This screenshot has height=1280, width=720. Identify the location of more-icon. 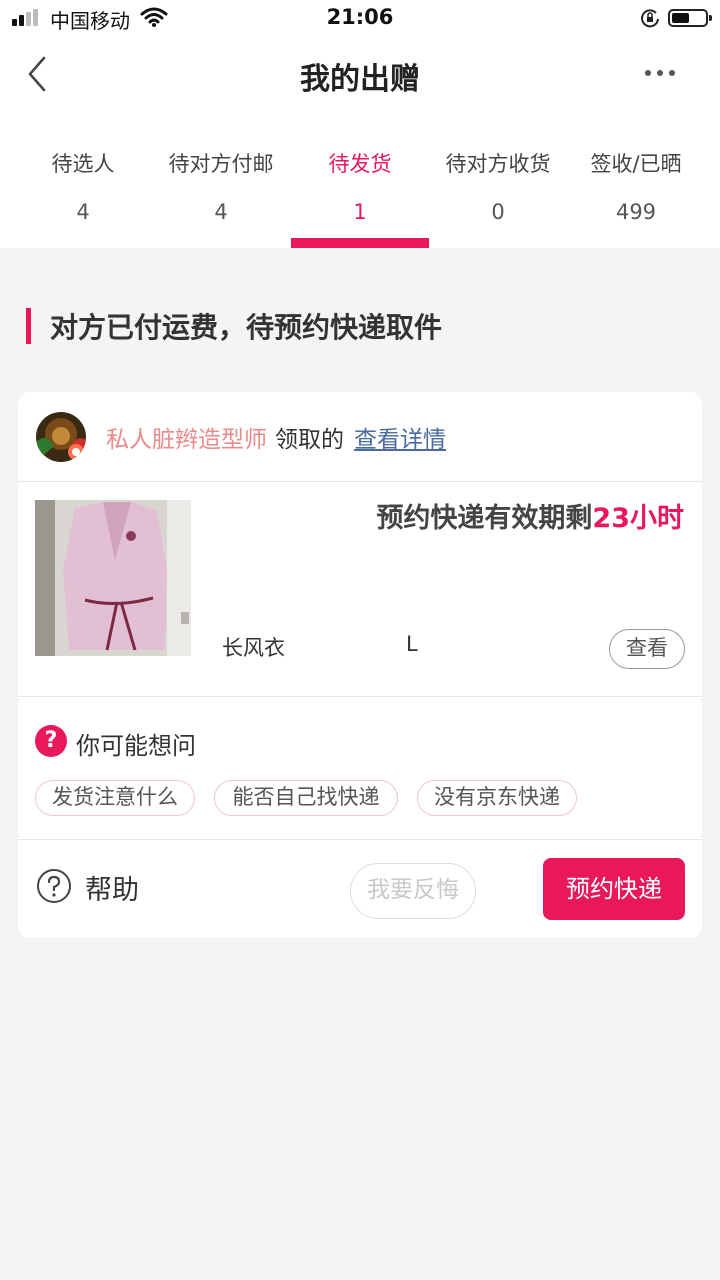
(660, 73).